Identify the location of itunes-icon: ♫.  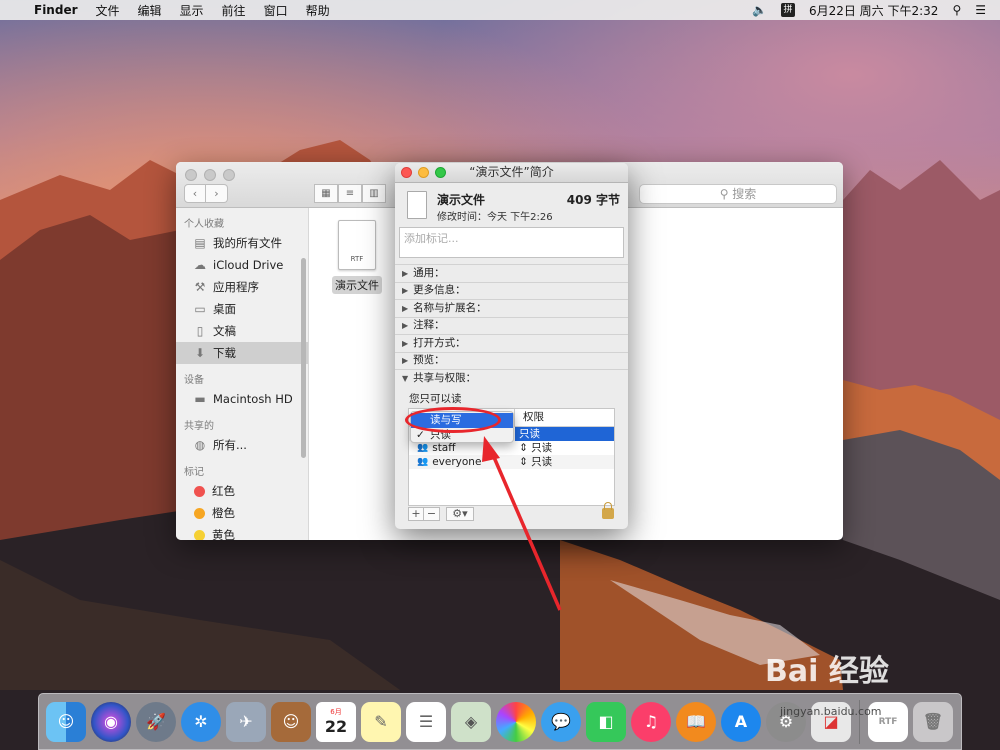
(651, 721).